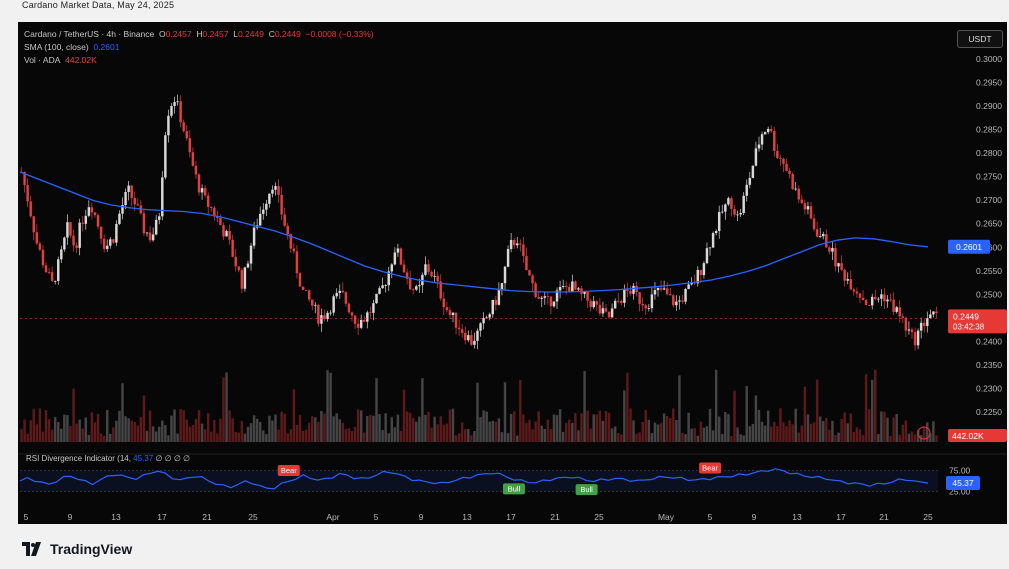 The image size is (1009, 569). What do you see at coordinates (989, 130) in the screenshot?
I see `y-tick-label: 0.2850` at bounding box center [989, 130].